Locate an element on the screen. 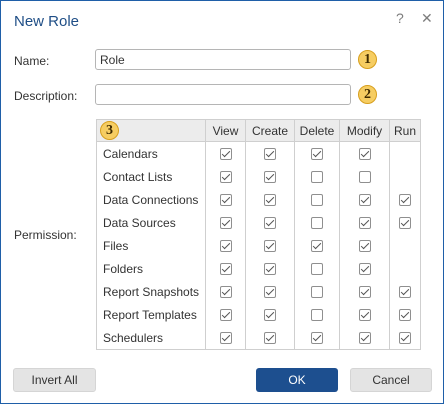 Image resolution: width=444 pixels, height=404 pixels. permission-row: Data Sources is located at coordinates (259, 222).